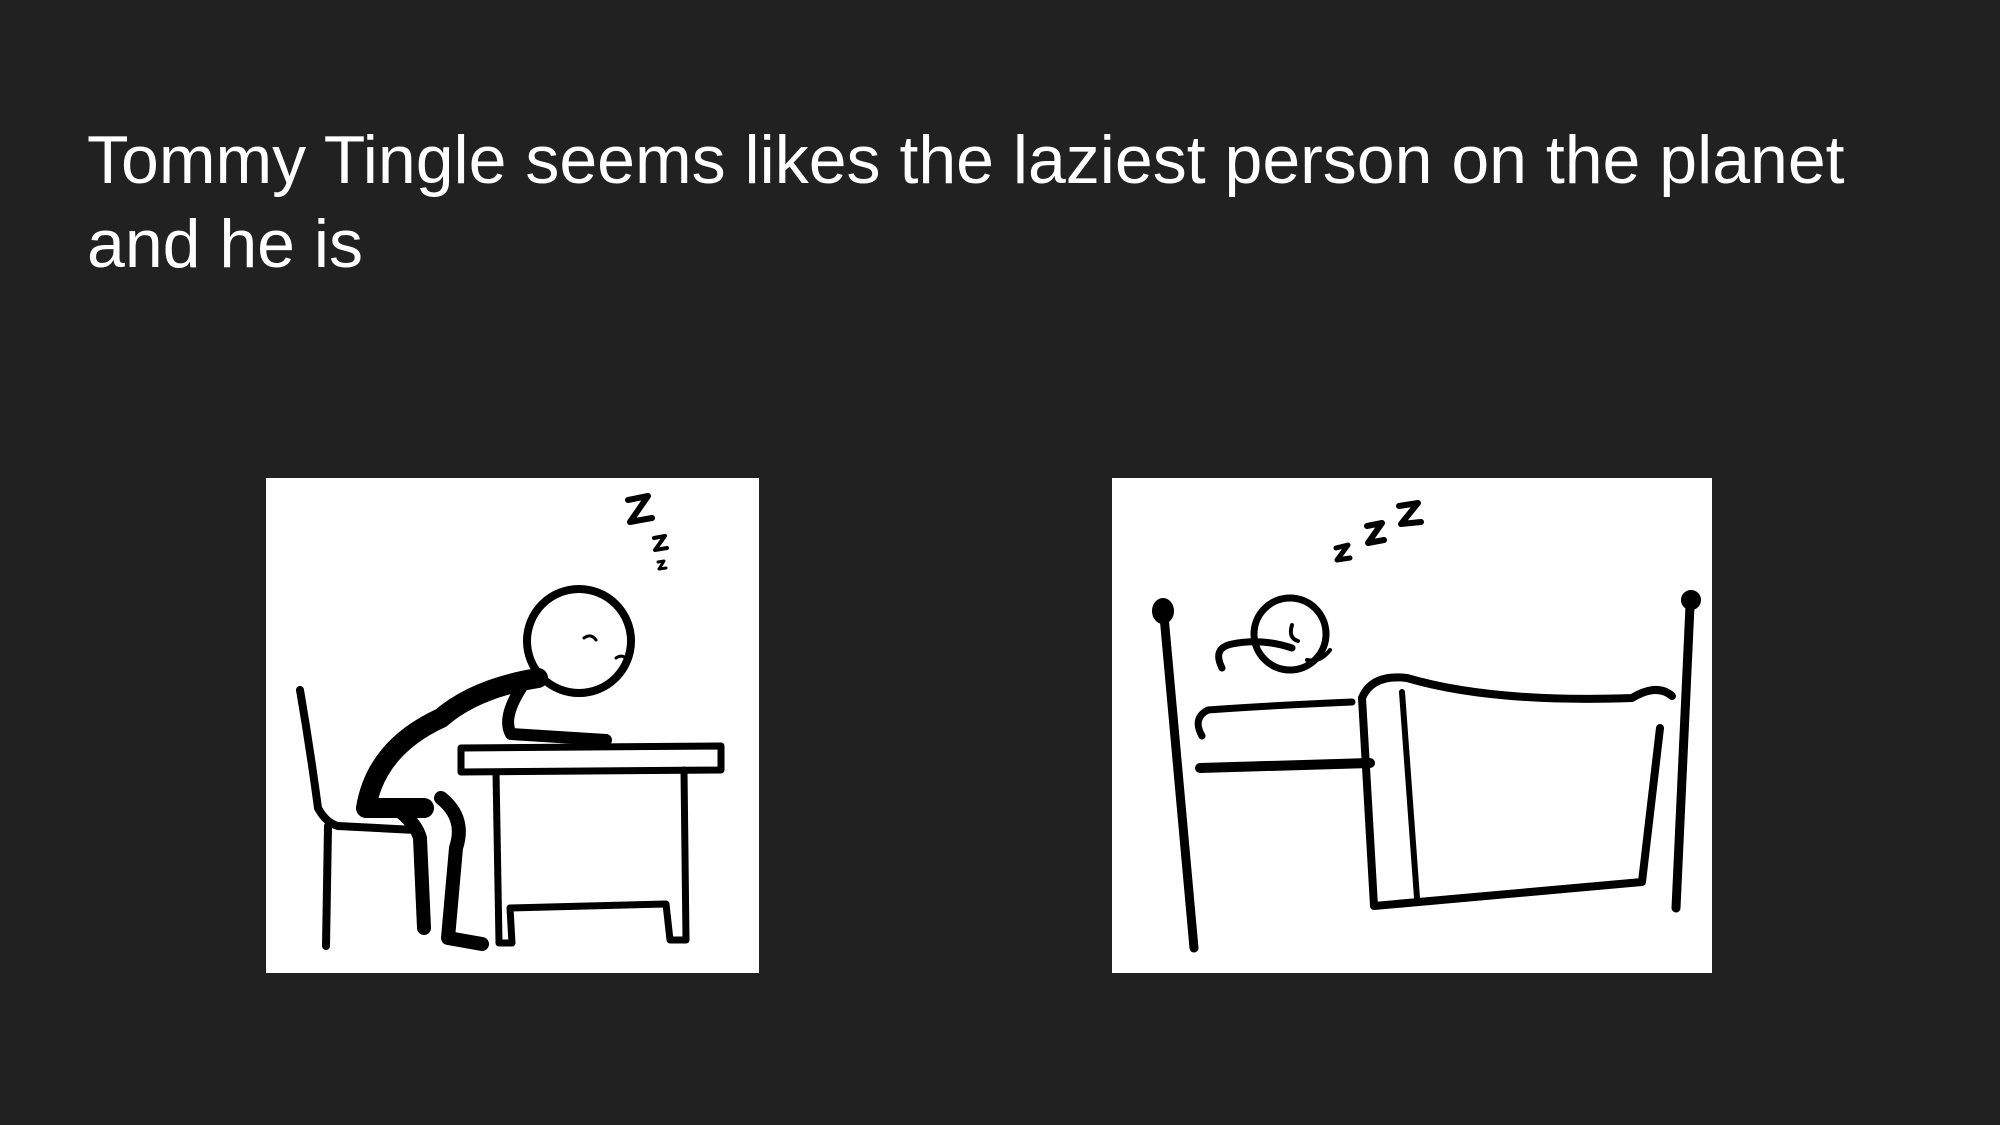 The width and height of the screenshot is (2000, 1125). Describe the element at coordinates (1517, 688) in the screenshot. I see `blanket-top-icon` at that location.